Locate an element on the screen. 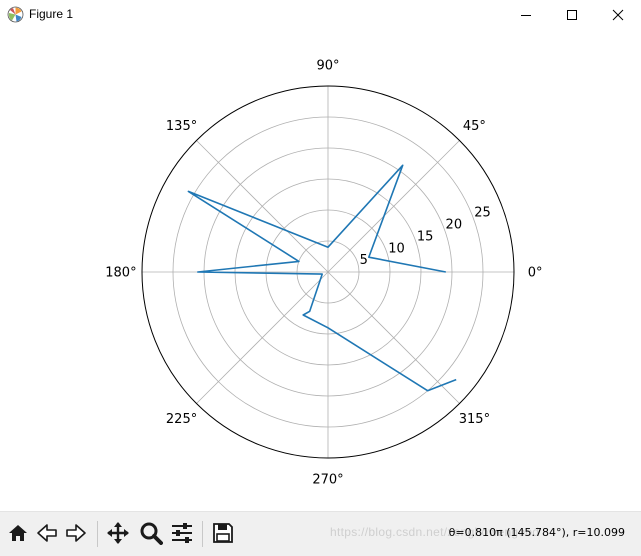 Image resolution: width=641 pixels, height=556 pixels. home-icon is located at coordinates (18, 533).